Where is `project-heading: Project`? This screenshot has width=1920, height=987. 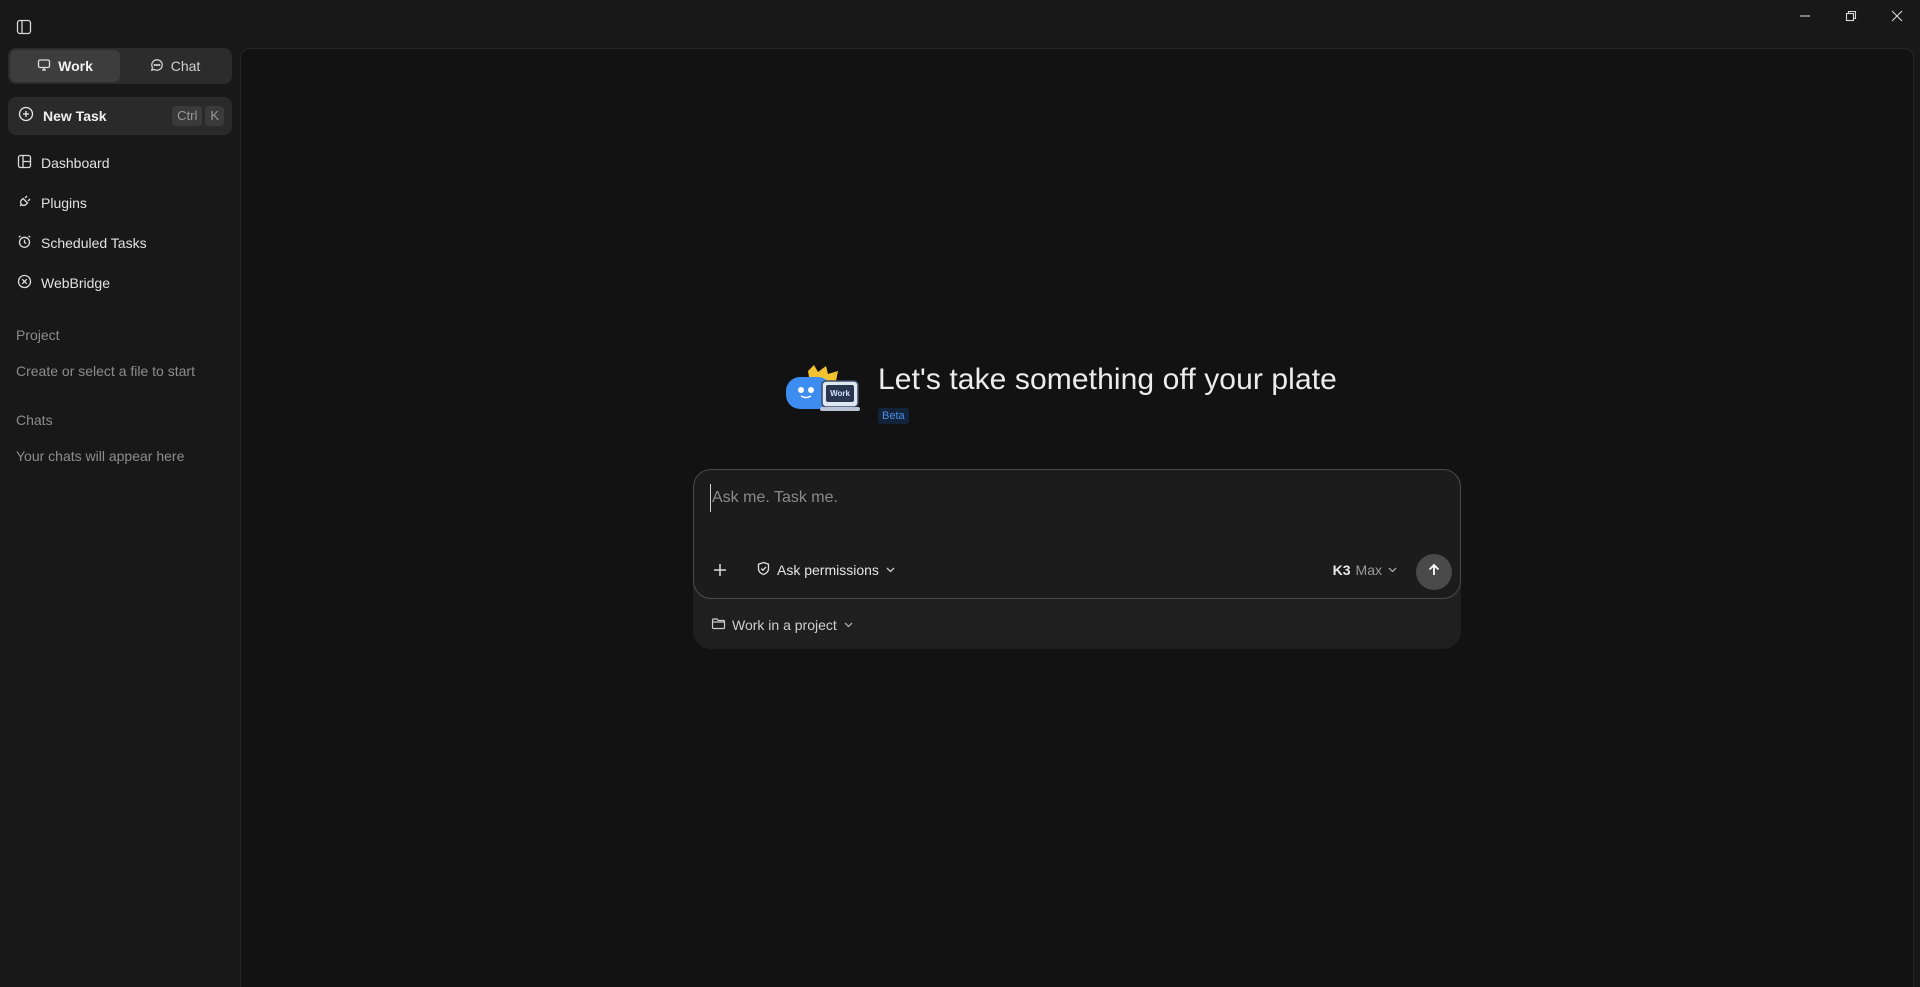 project-heading: Project is located at coordinates (38, 335).